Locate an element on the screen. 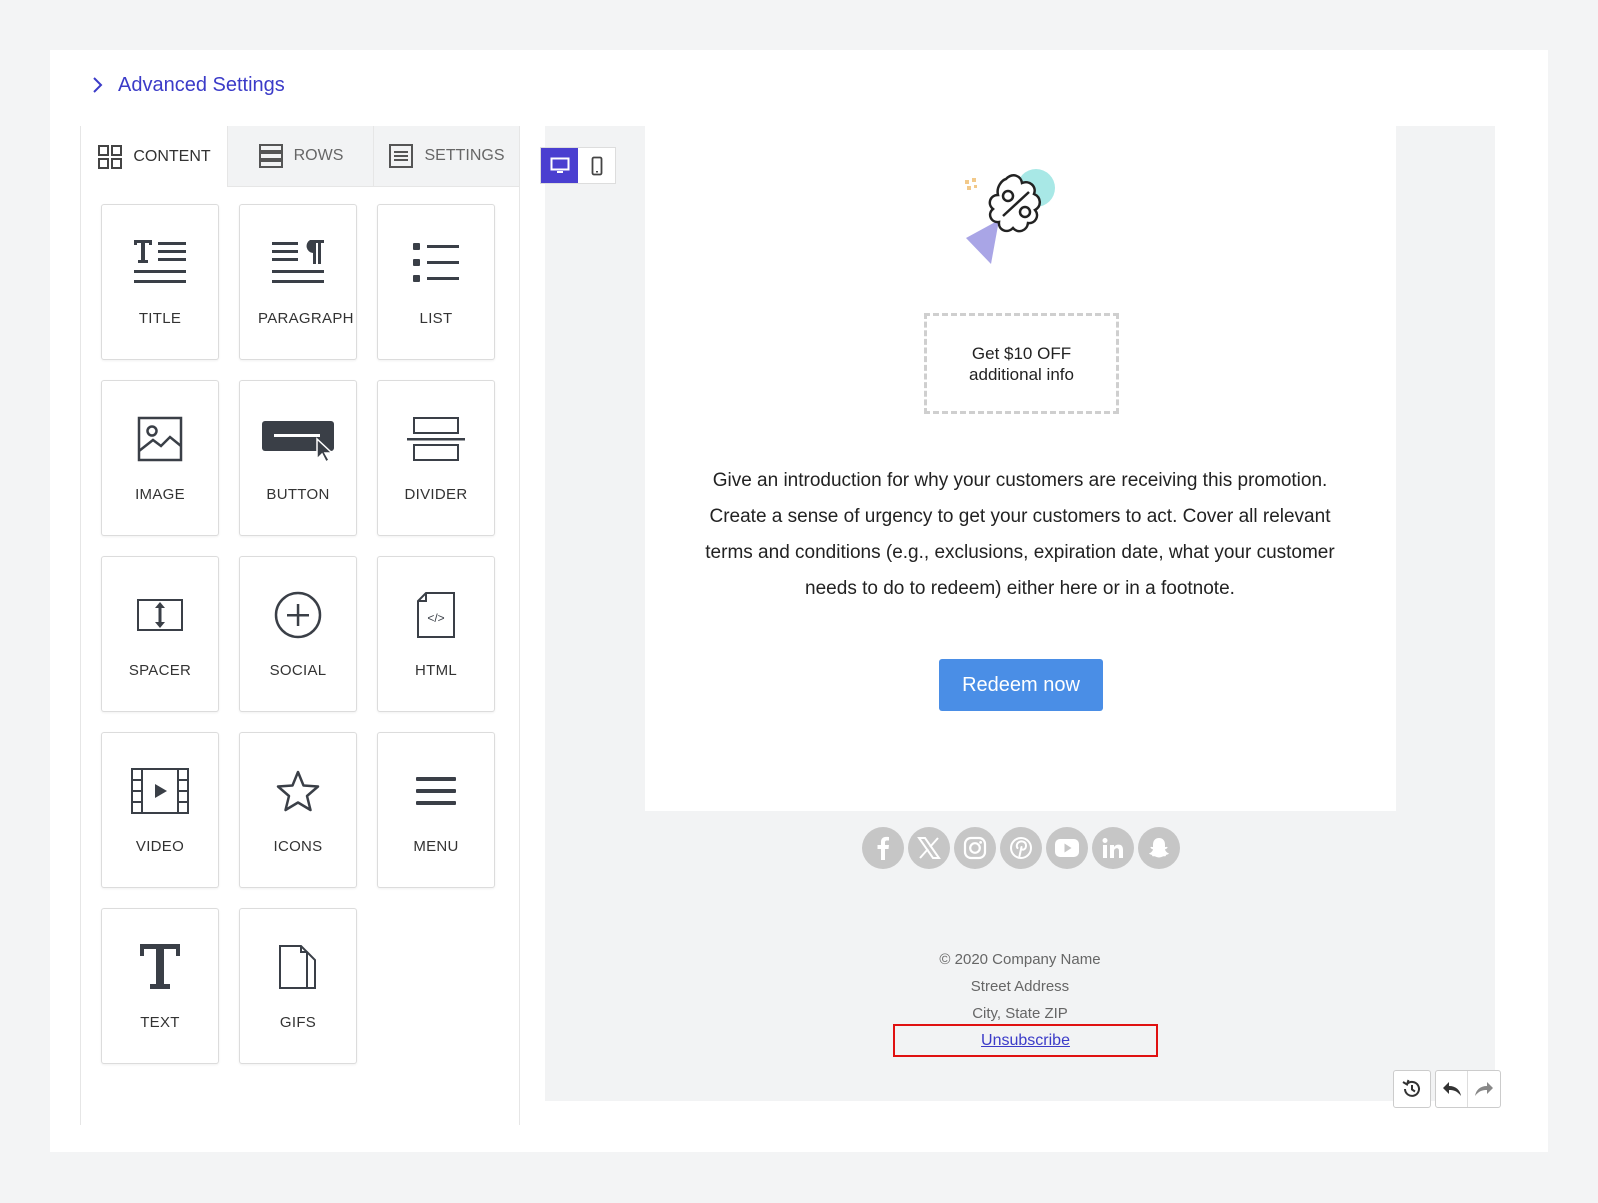 The image size is (1598, 1203). block-html: </> HTML is located at coordinates (436, 634).